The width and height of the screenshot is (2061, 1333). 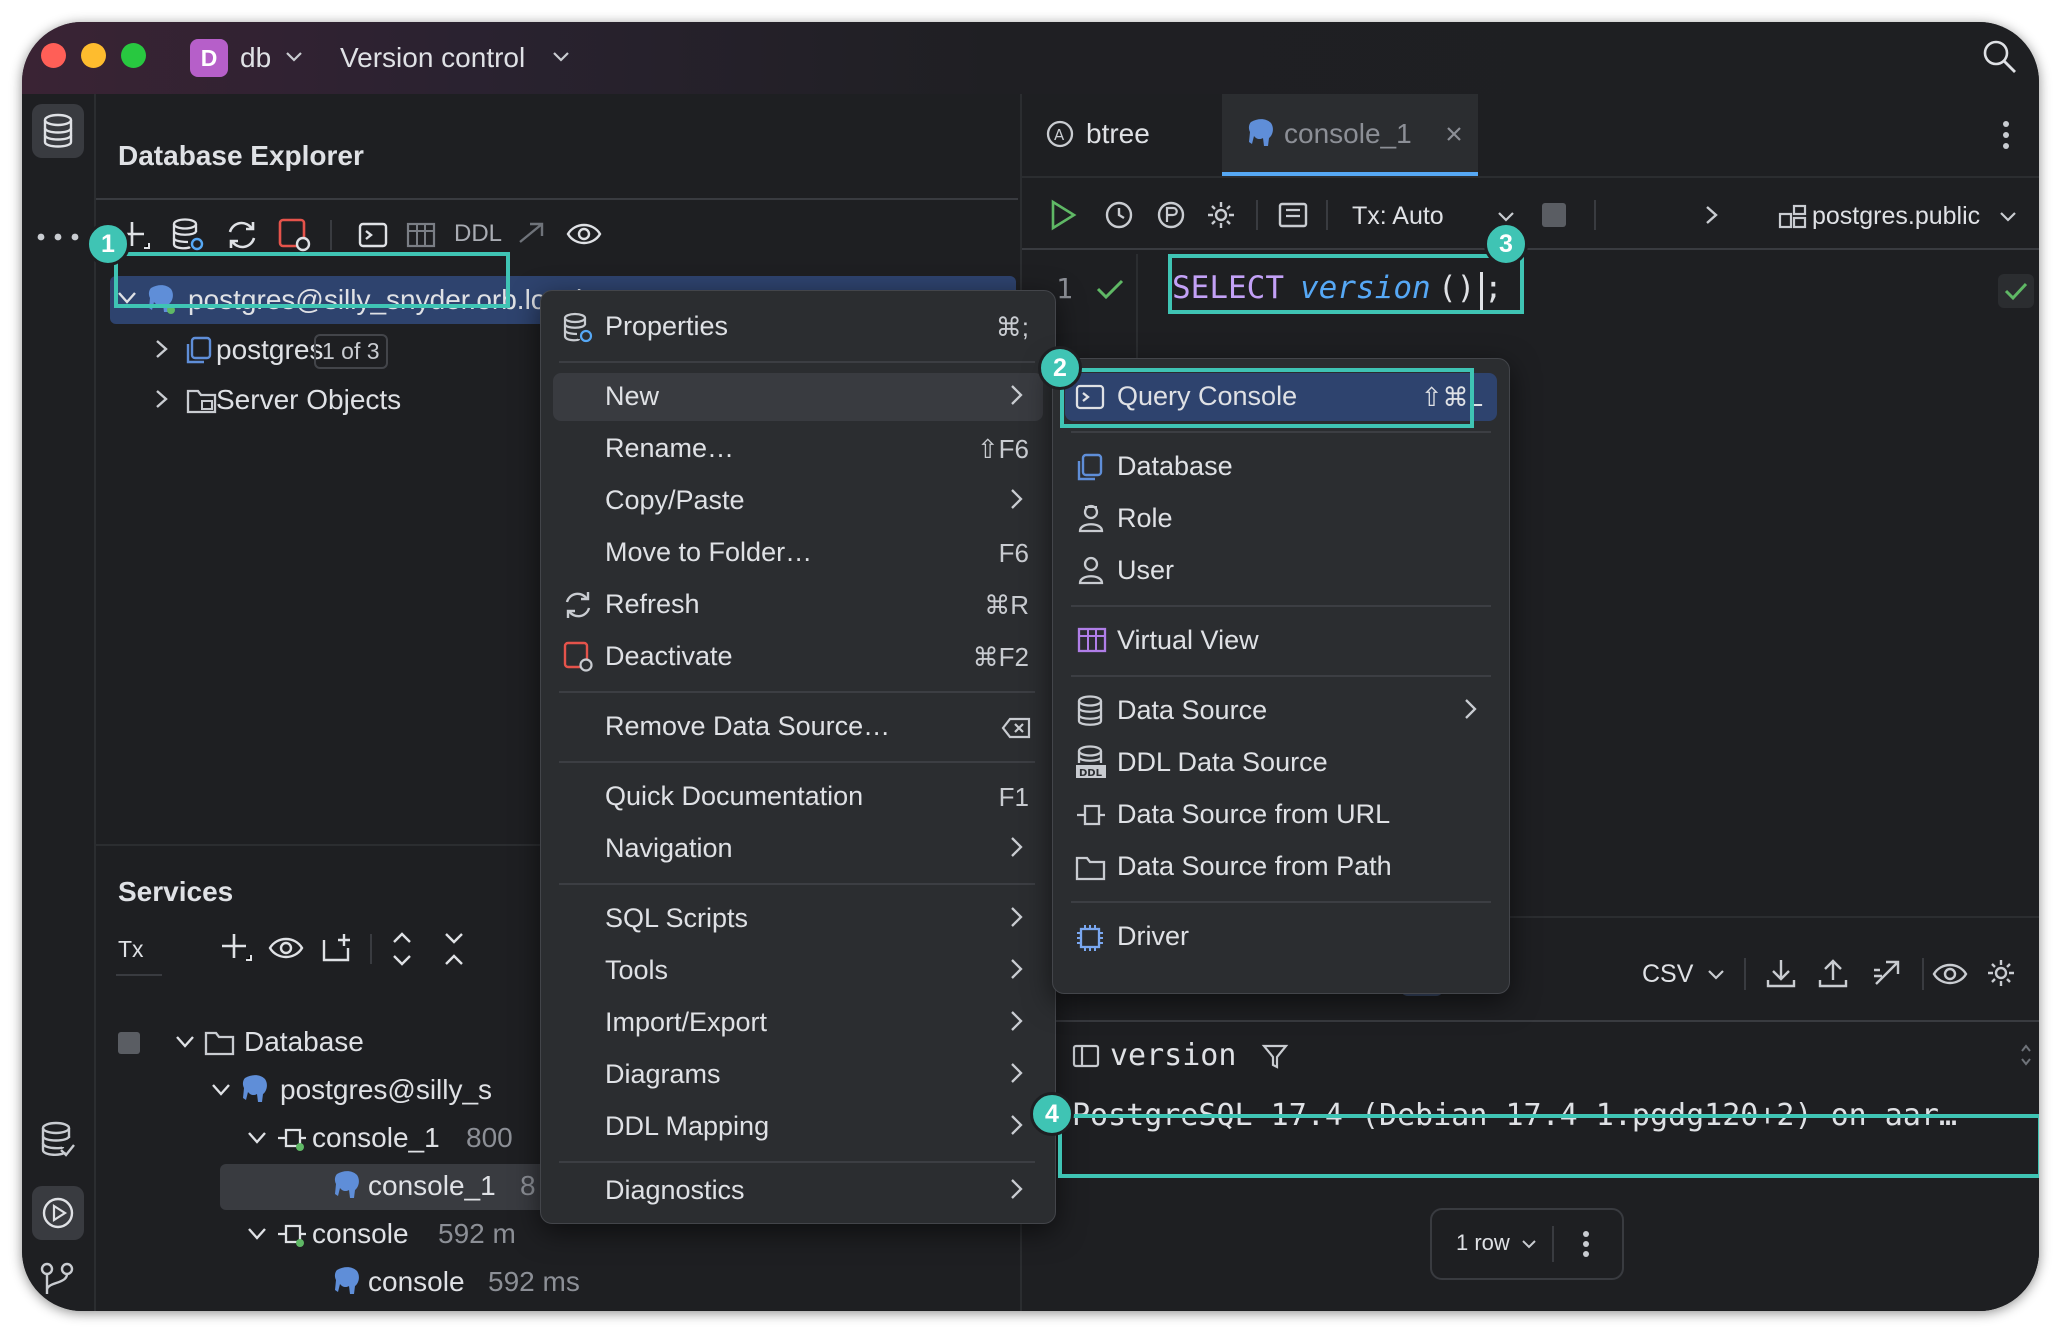 I want to click on schema-selector: postgres.public, so click(x=1903, y=216).